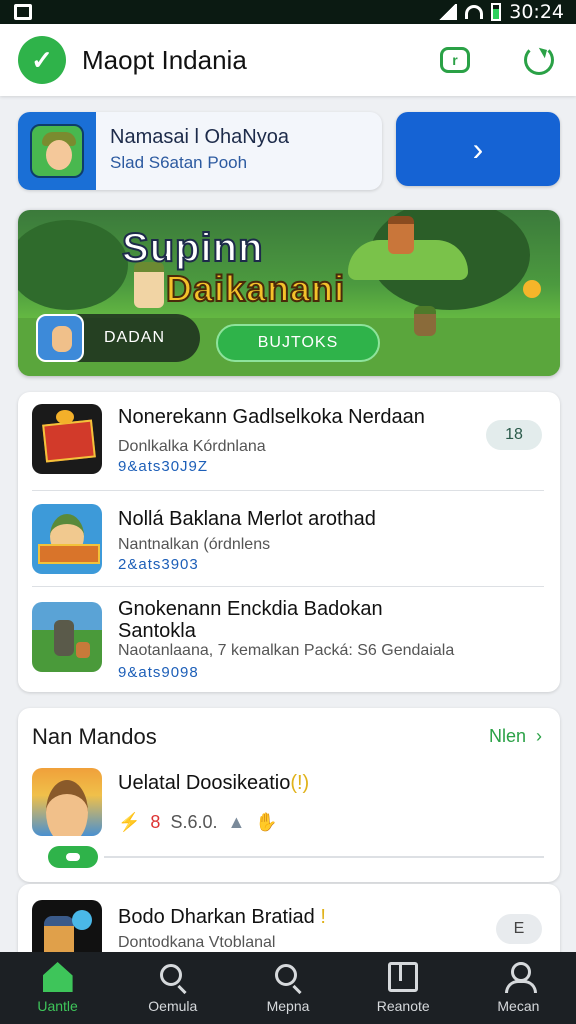  I want to click on grid-icon, so click(403, 977).